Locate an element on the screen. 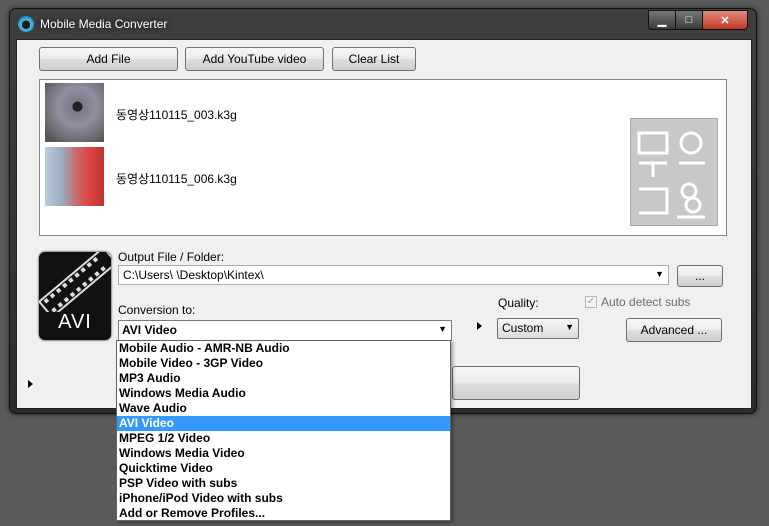  quality-select: Custom ▼ is located at coordinates (538, 328).